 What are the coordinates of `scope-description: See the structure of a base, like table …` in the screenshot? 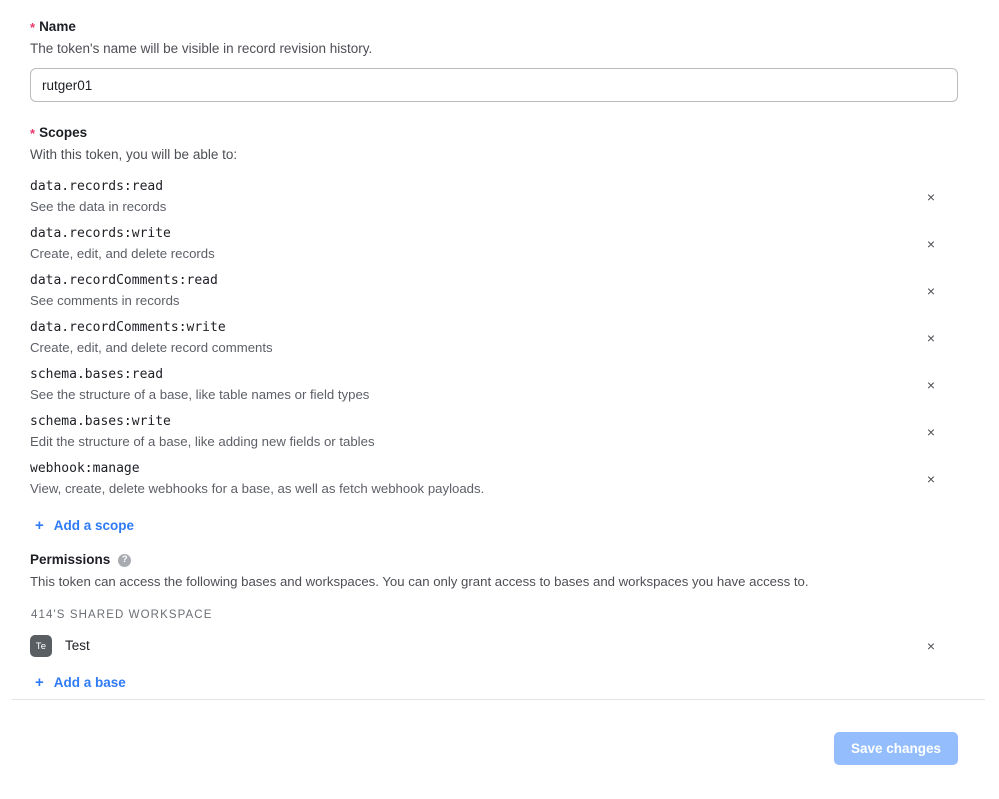 It's located at (200, 394).